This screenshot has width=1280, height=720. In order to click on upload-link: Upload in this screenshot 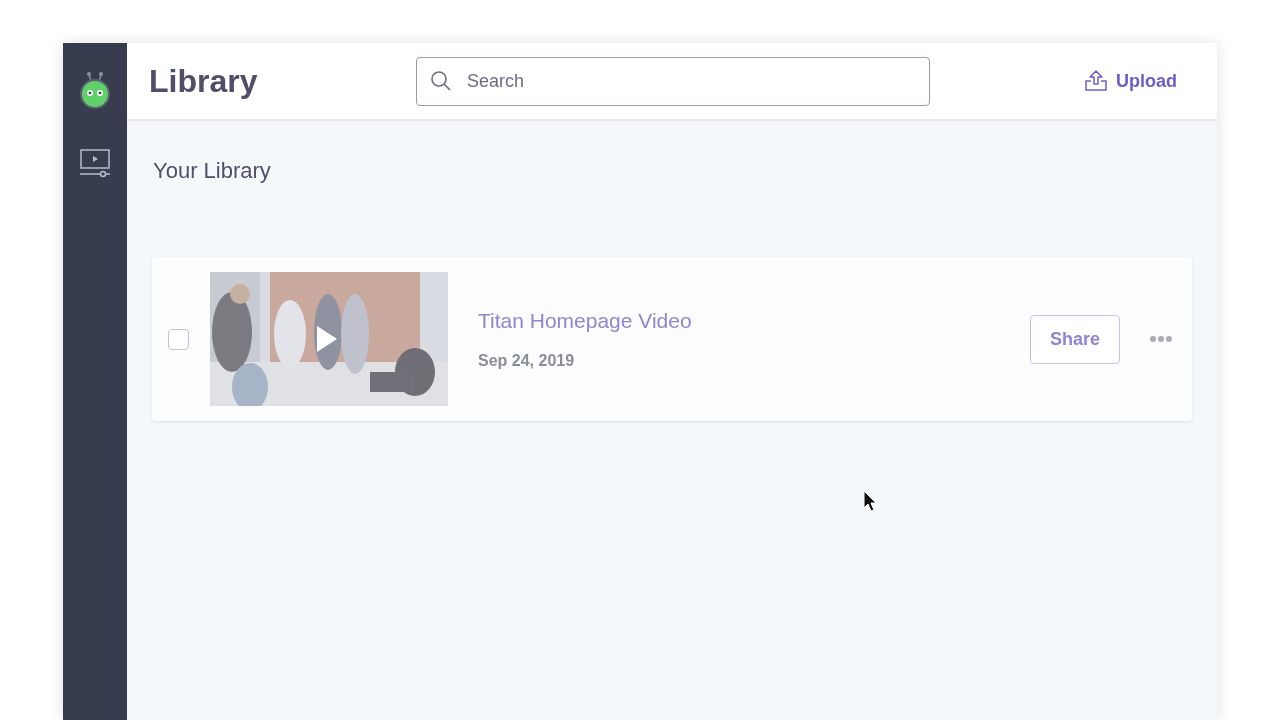, I will do `click(1130, 81)`.